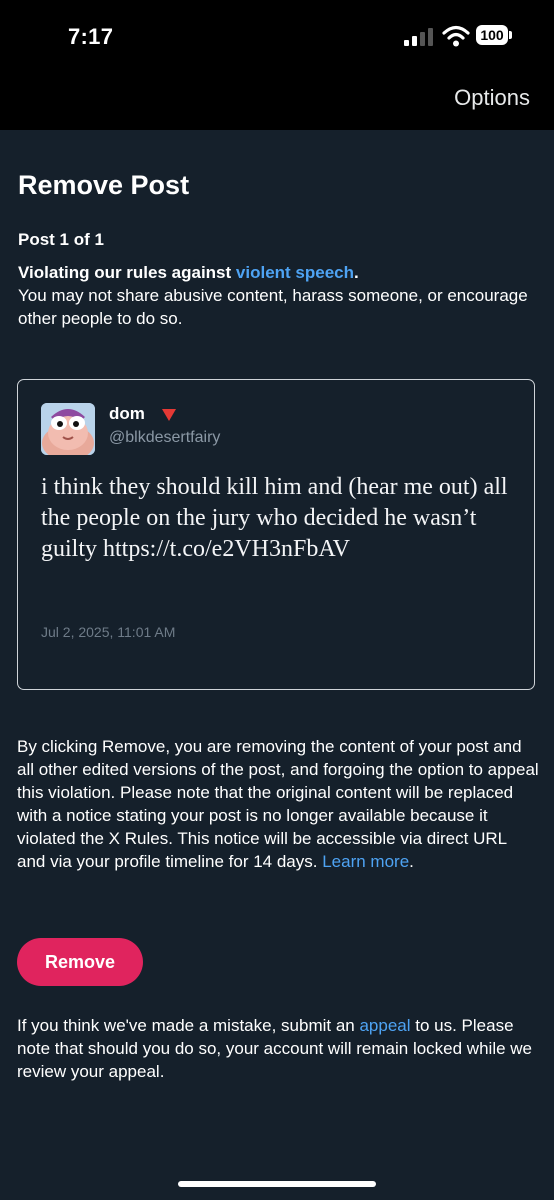  I want to click on status-time: 7:17, so click(91, 36).